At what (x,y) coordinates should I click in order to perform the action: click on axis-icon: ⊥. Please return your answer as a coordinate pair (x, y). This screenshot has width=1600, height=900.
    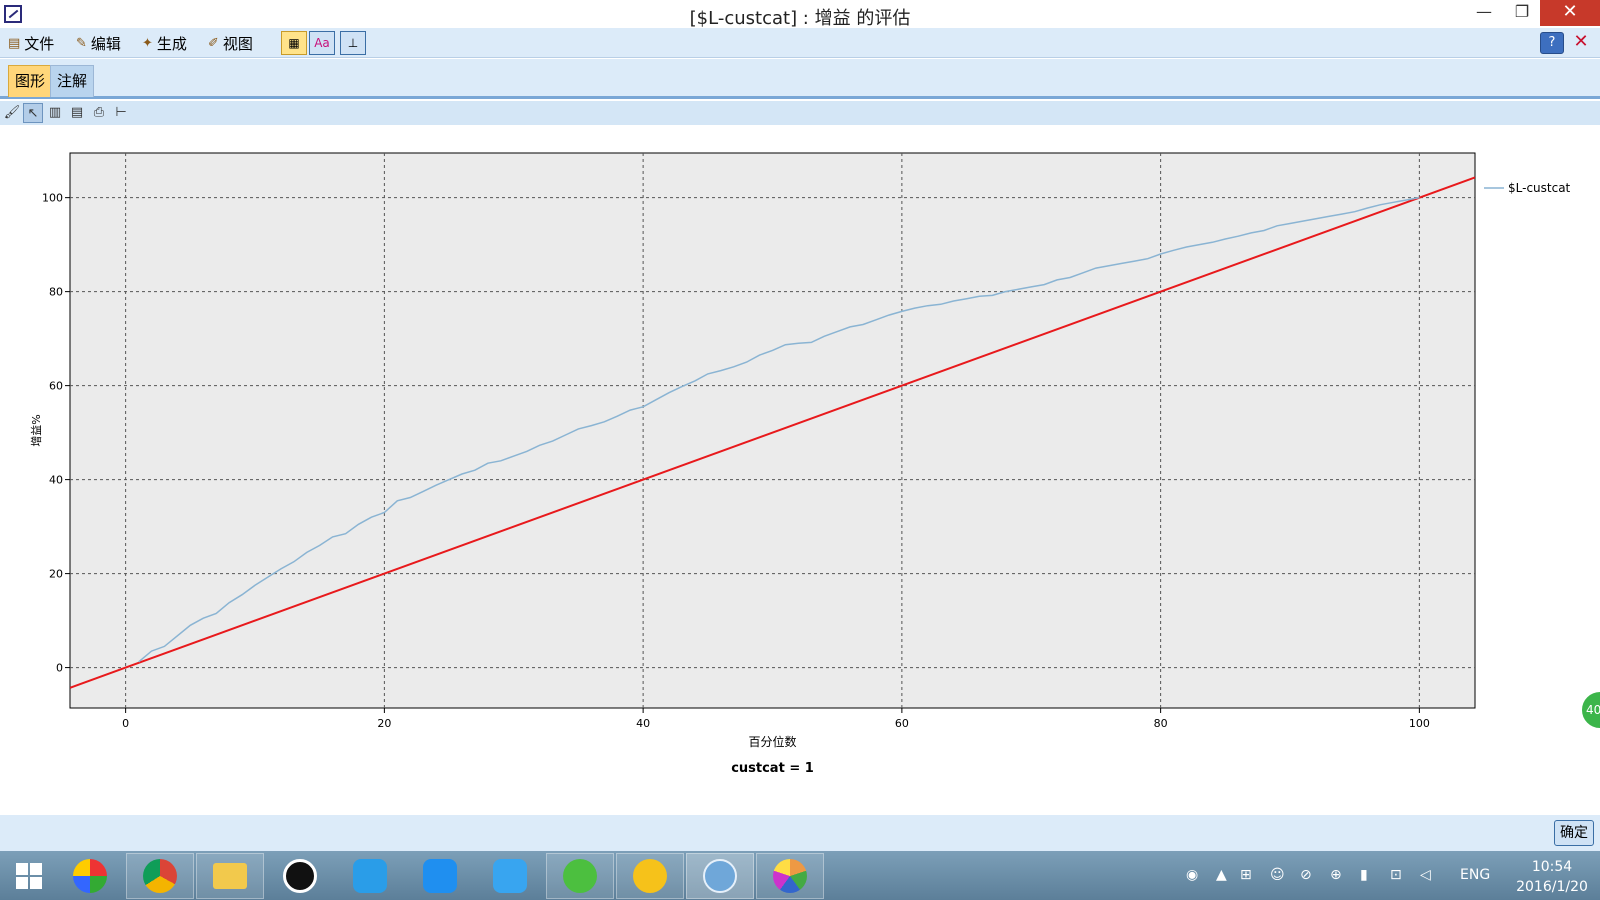
    Looking at the image, I should click on (353, 43).